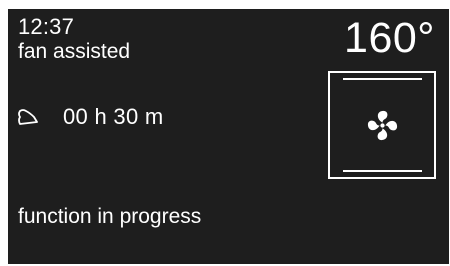 The image size is (450, 266). Describe the element at coordinates (382, 79) in the screenshot. I see `top-heater-line` at that location.